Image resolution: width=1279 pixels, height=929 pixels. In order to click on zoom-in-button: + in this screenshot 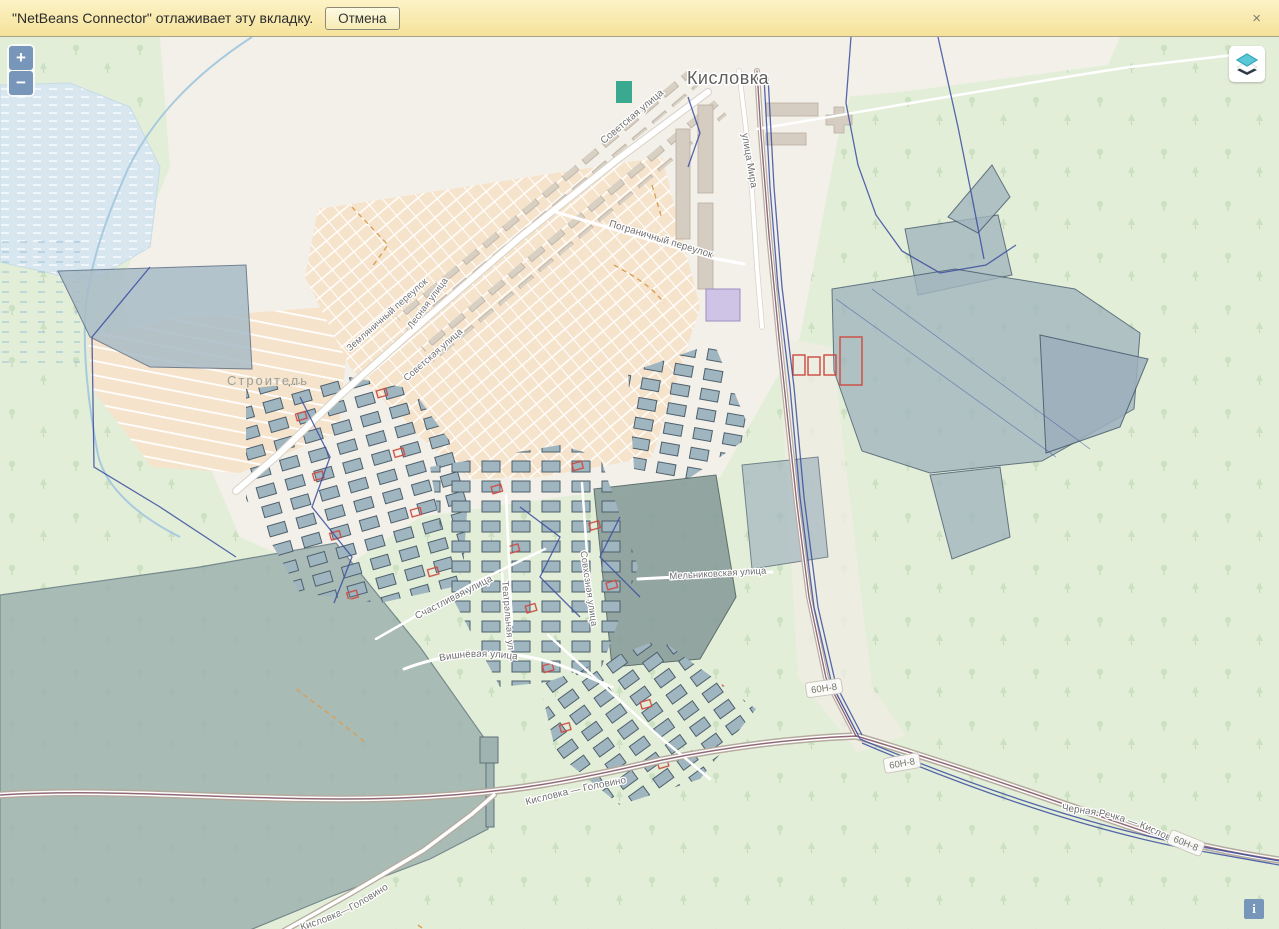, I will do `click(21, 58)`.